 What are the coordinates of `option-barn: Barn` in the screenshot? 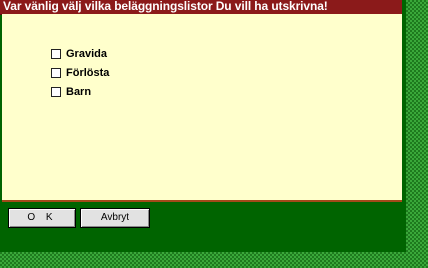 It's located at (71, 92).